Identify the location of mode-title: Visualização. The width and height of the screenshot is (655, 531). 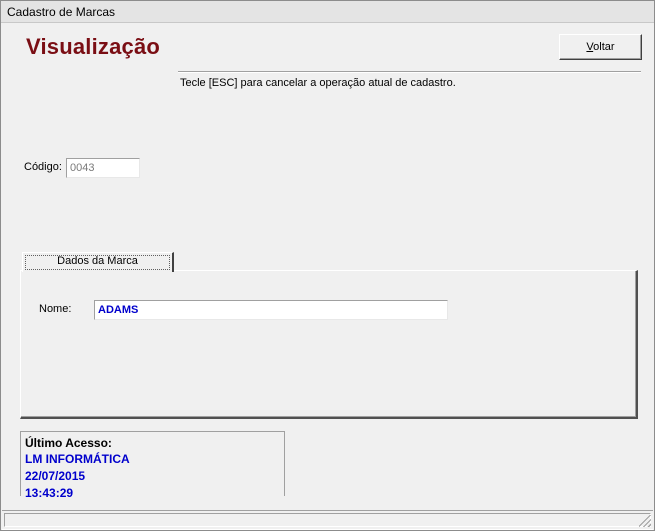
(93, 46).